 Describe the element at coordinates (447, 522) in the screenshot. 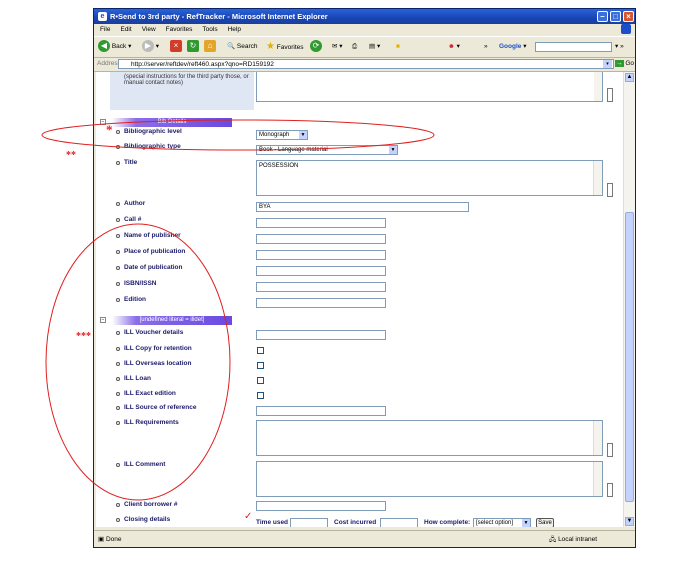

I see `how-complete-label: How complete:` at that location.